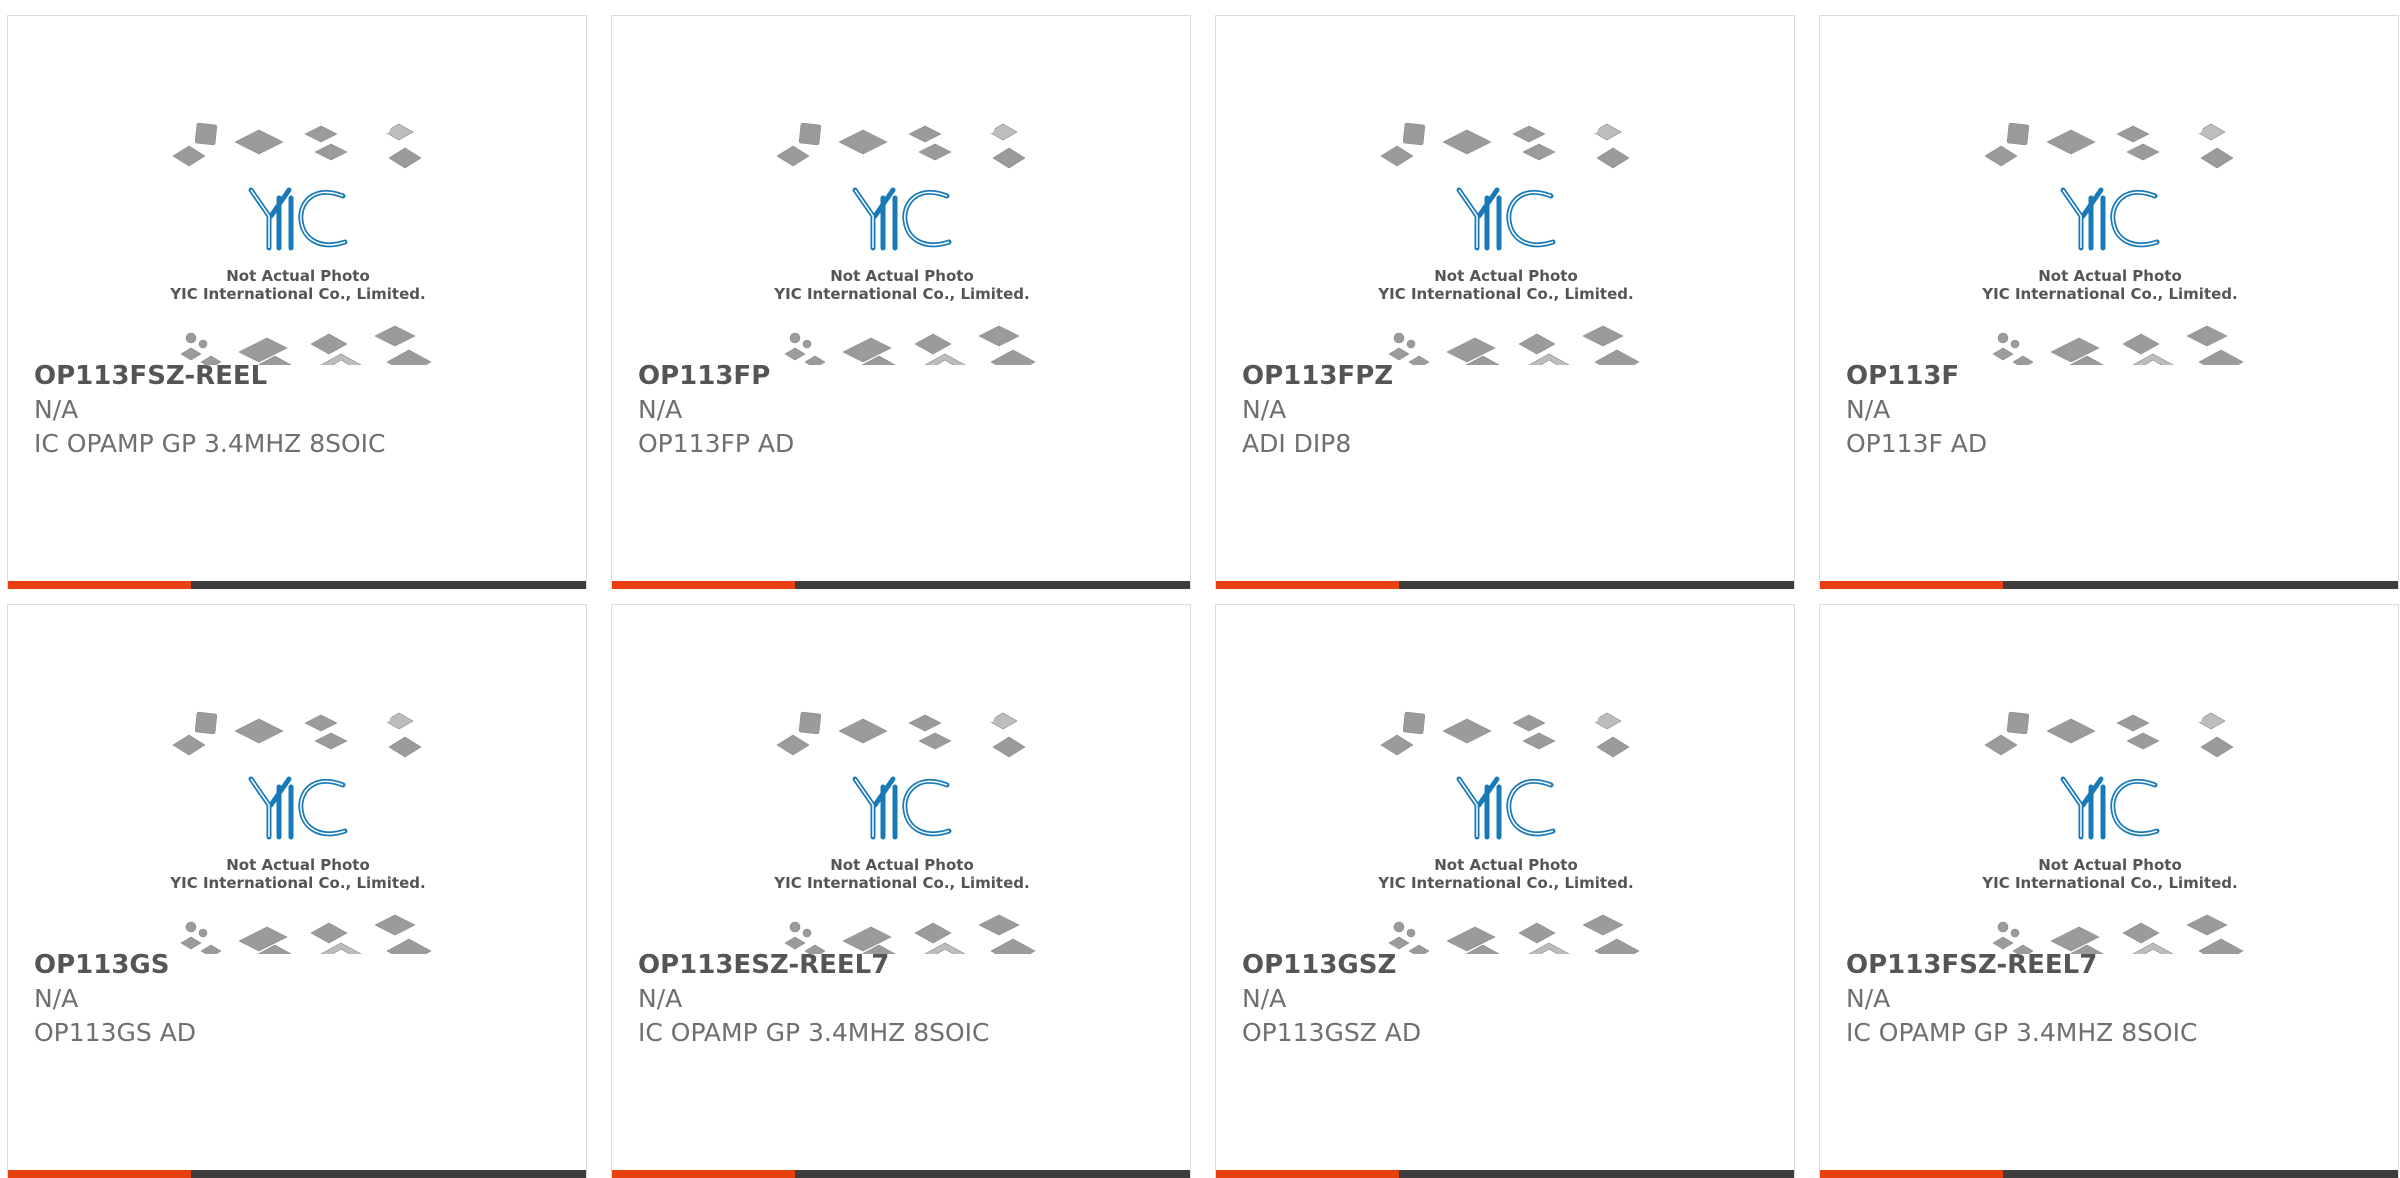  What do you see at coordinates (1902, 376) in the screenshot?
I see `part-number-link: OP113F` at bounding box center [1902, 376].